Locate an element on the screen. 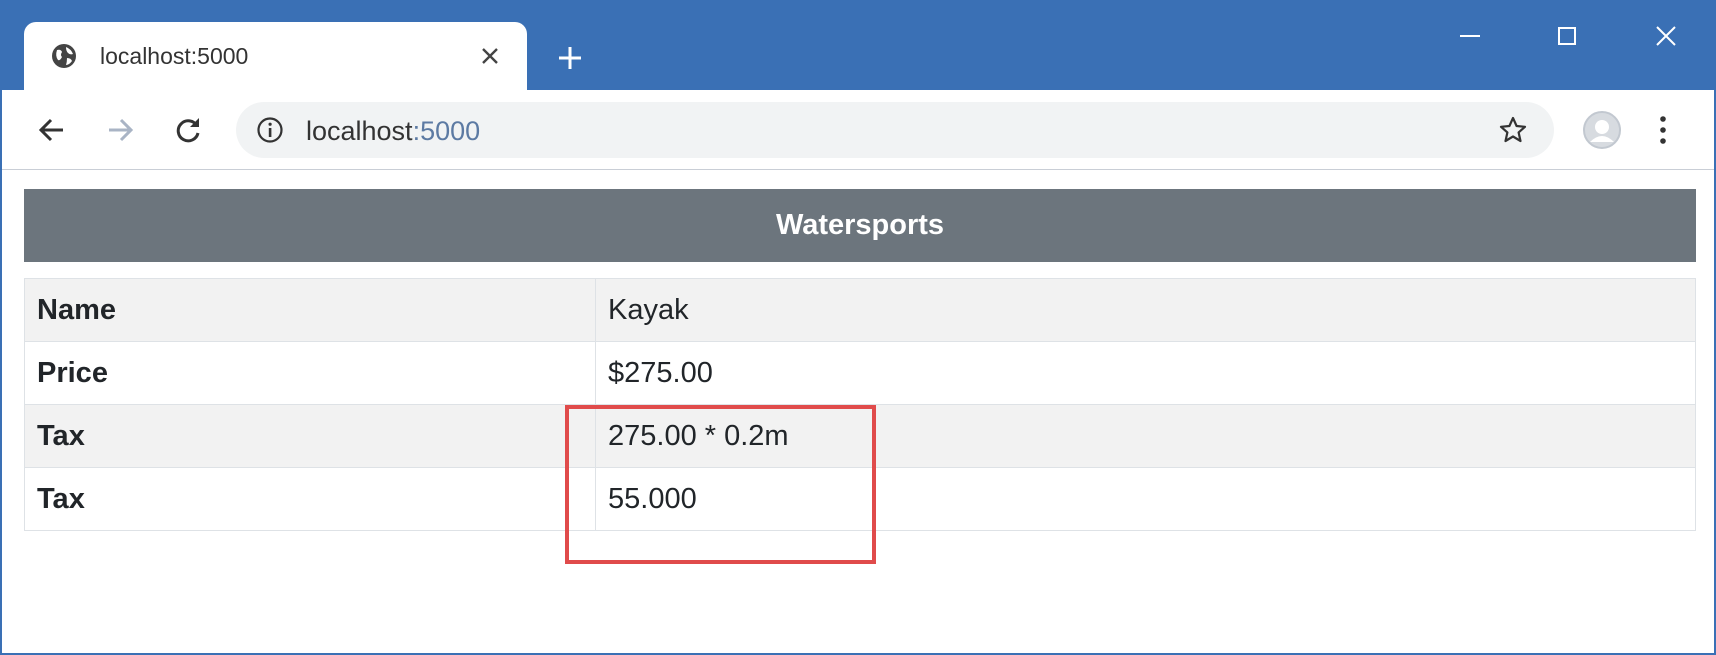  new-tab-plus-icon is located at coordinates (570, 58).